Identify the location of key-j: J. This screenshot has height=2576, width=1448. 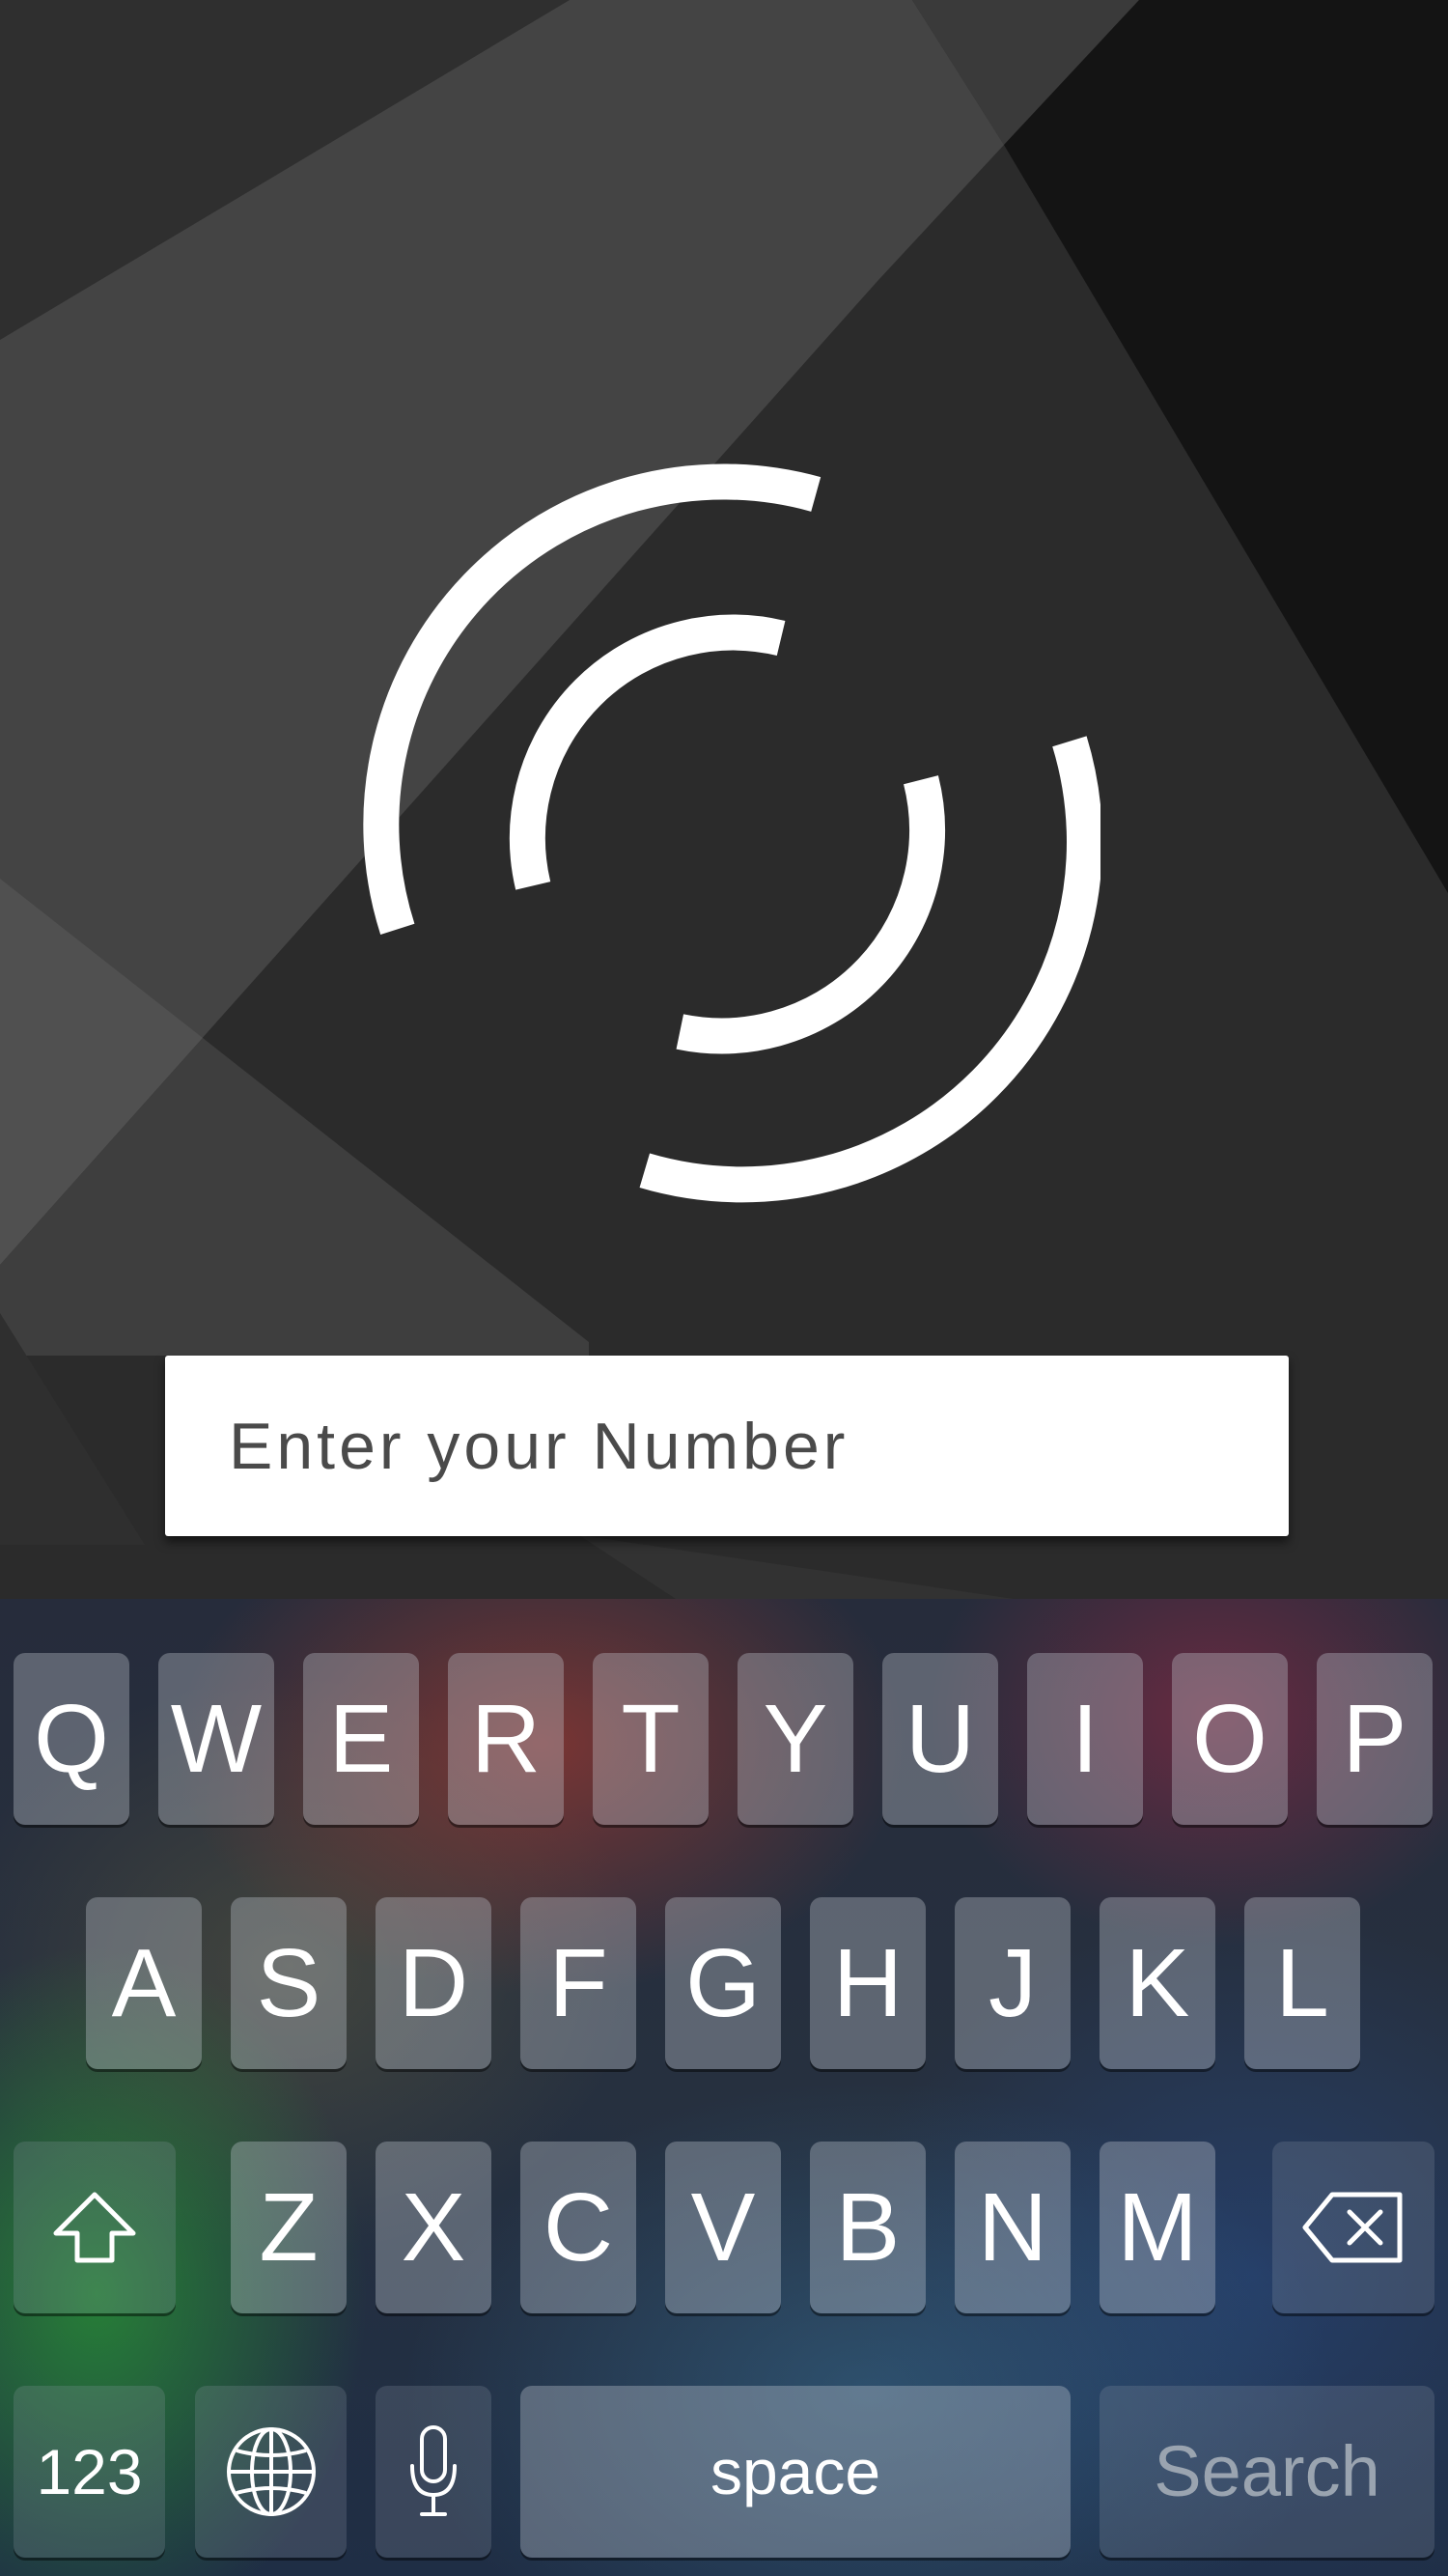
(1013, 1983).